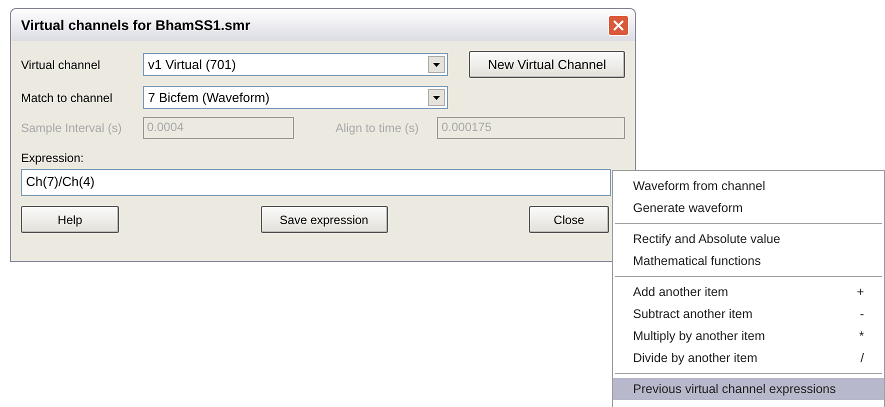 The width and height of the screenshot is (885, 407). What do you see at coordinates (569, 219) in the screenshot?
I see `close-button: Close` at bounding box center [569, 219].